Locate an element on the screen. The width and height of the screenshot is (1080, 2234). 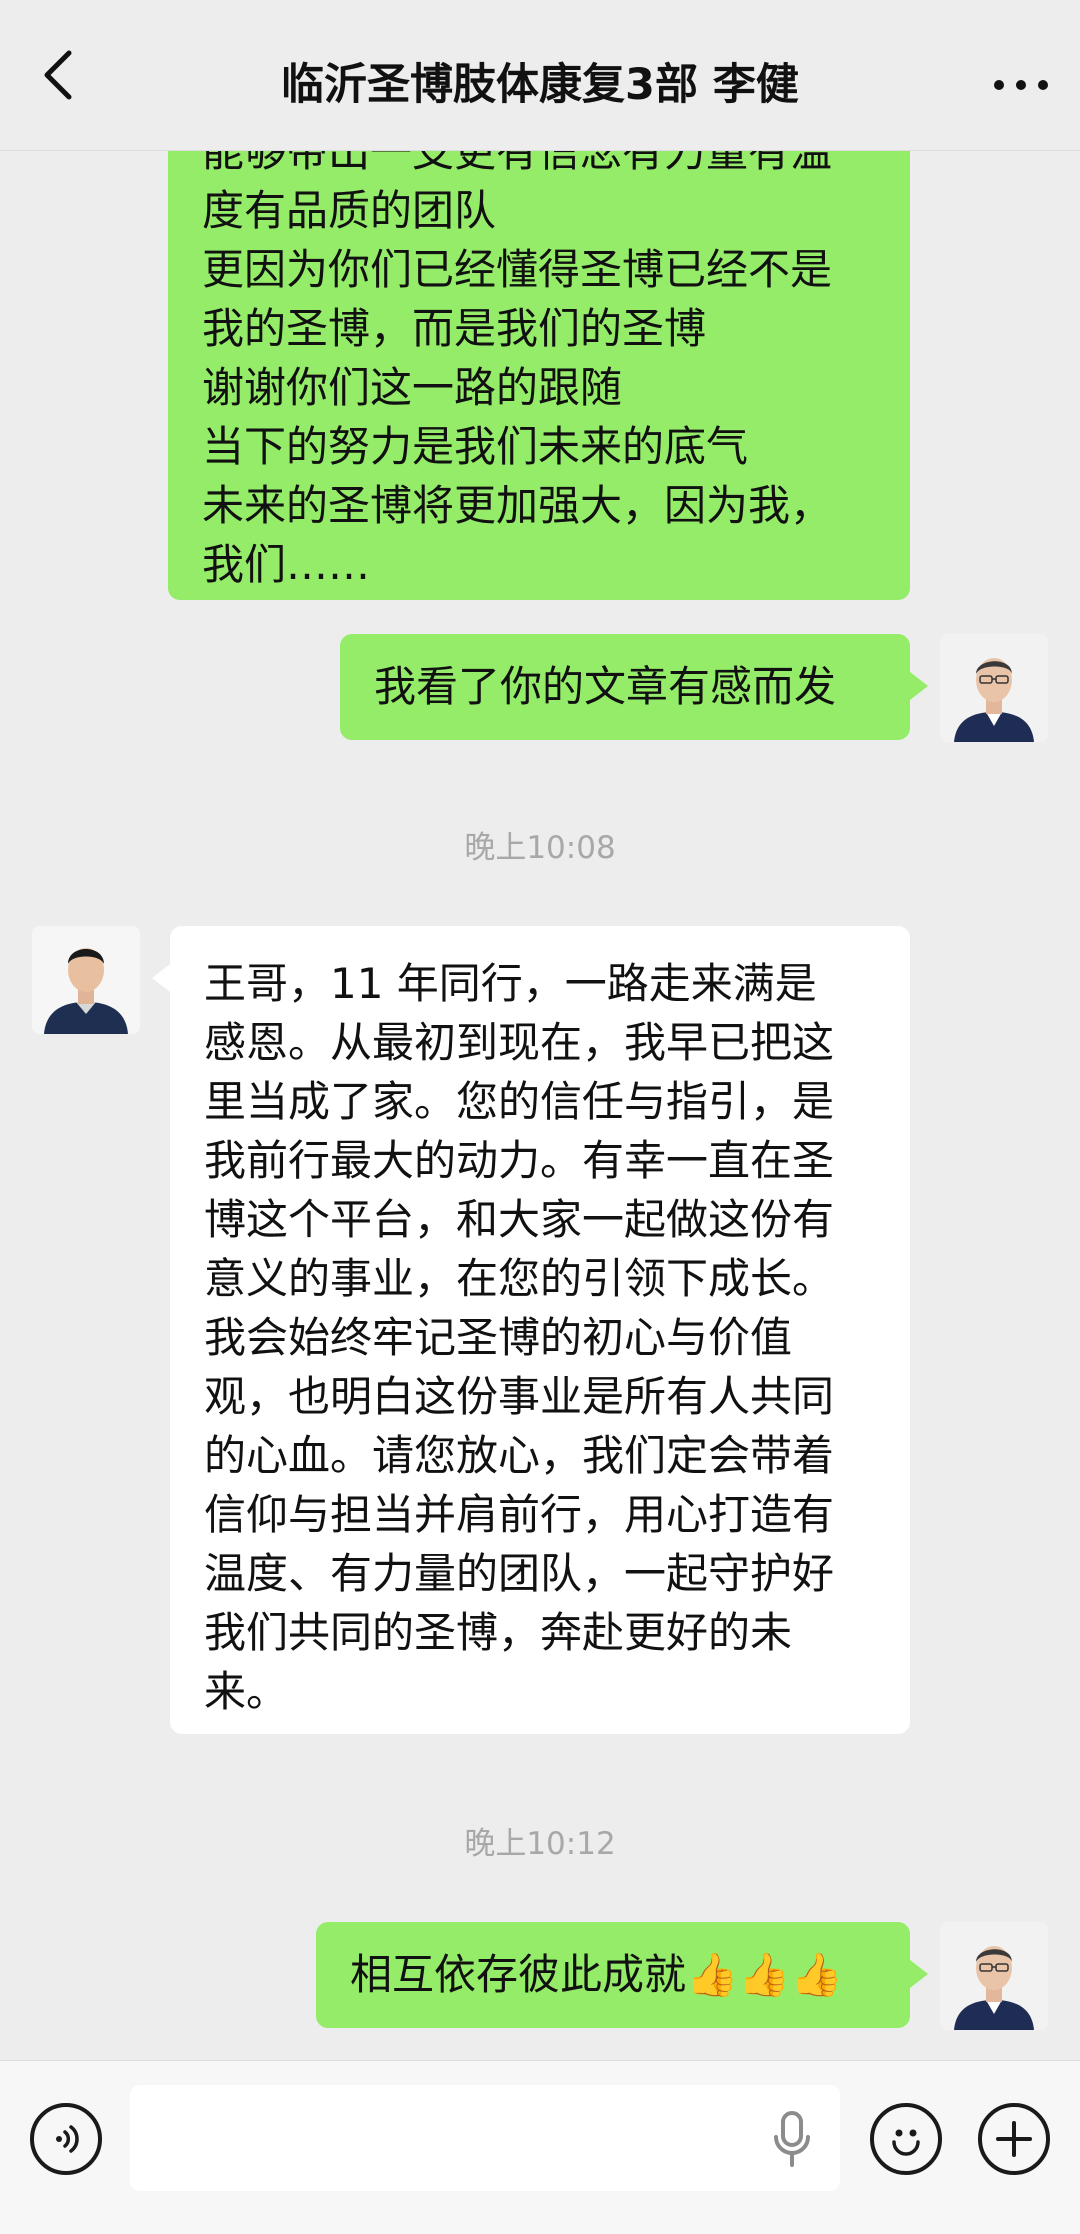
timestamp: 晚上10:08 is located at coordinates (540, 848).